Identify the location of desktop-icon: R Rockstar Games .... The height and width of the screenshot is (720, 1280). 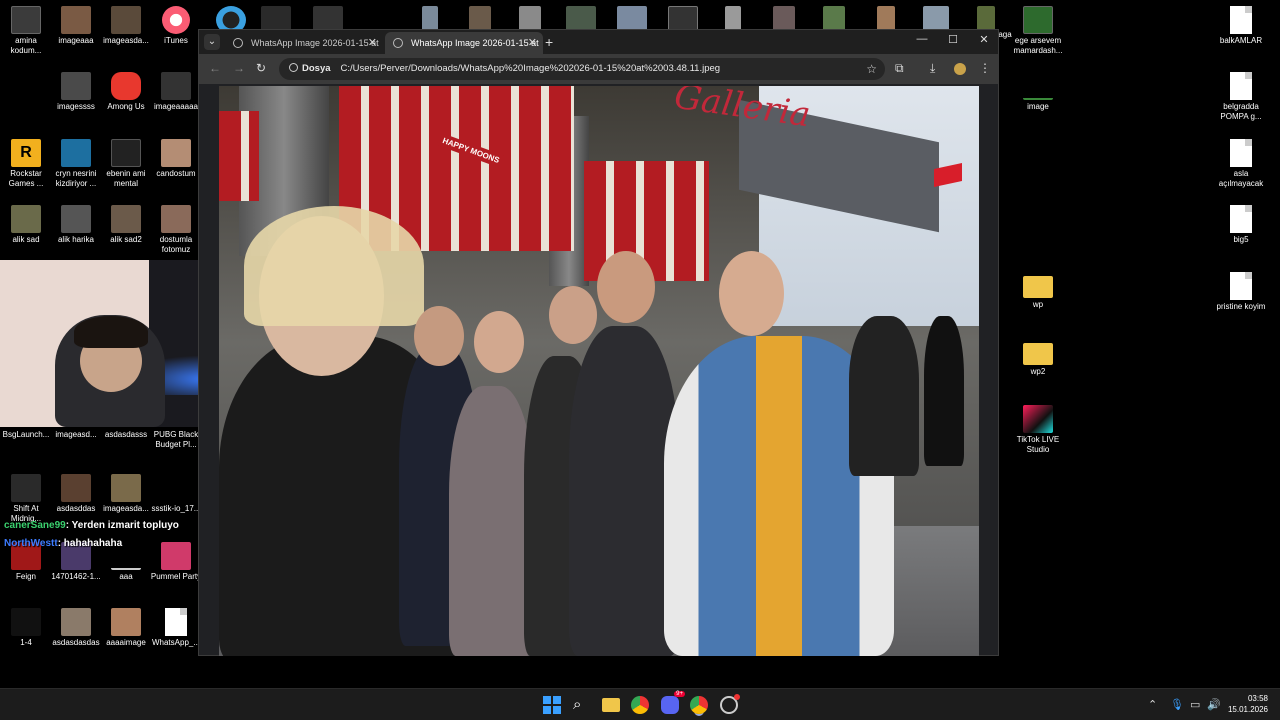
(26, 162).